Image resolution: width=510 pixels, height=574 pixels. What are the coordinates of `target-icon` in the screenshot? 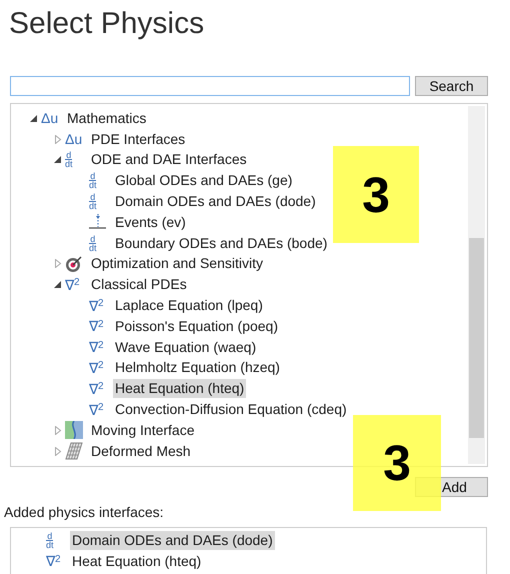 It's located at (74, 263).